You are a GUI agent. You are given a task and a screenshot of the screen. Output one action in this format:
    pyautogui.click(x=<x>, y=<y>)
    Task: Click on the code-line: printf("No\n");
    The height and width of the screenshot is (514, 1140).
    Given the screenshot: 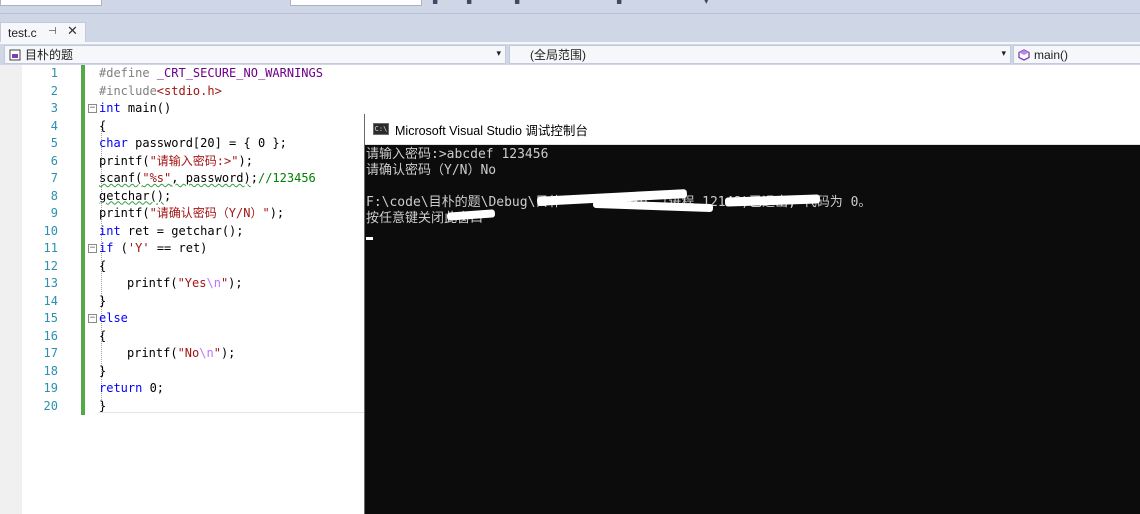 What is the action you would take?
    pyautogui.click(x=181, y=353)
    